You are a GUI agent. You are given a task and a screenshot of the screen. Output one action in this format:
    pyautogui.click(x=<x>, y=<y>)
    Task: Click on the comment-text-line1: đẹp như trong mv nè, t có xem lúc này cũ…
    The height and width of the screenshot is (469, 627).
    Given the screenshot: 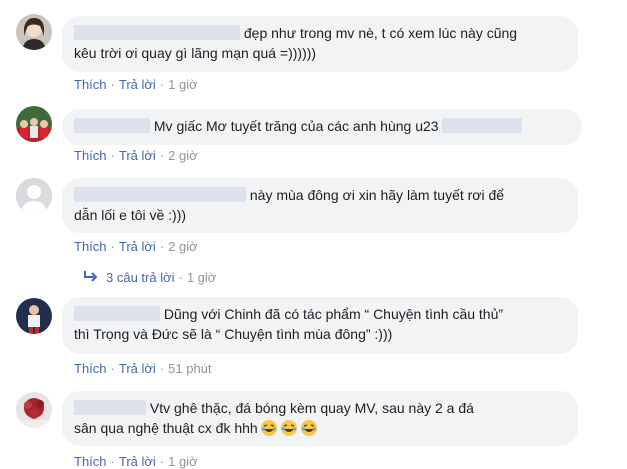 What is the action you would take?
    pyautogui.click(x=380, y=33)
    